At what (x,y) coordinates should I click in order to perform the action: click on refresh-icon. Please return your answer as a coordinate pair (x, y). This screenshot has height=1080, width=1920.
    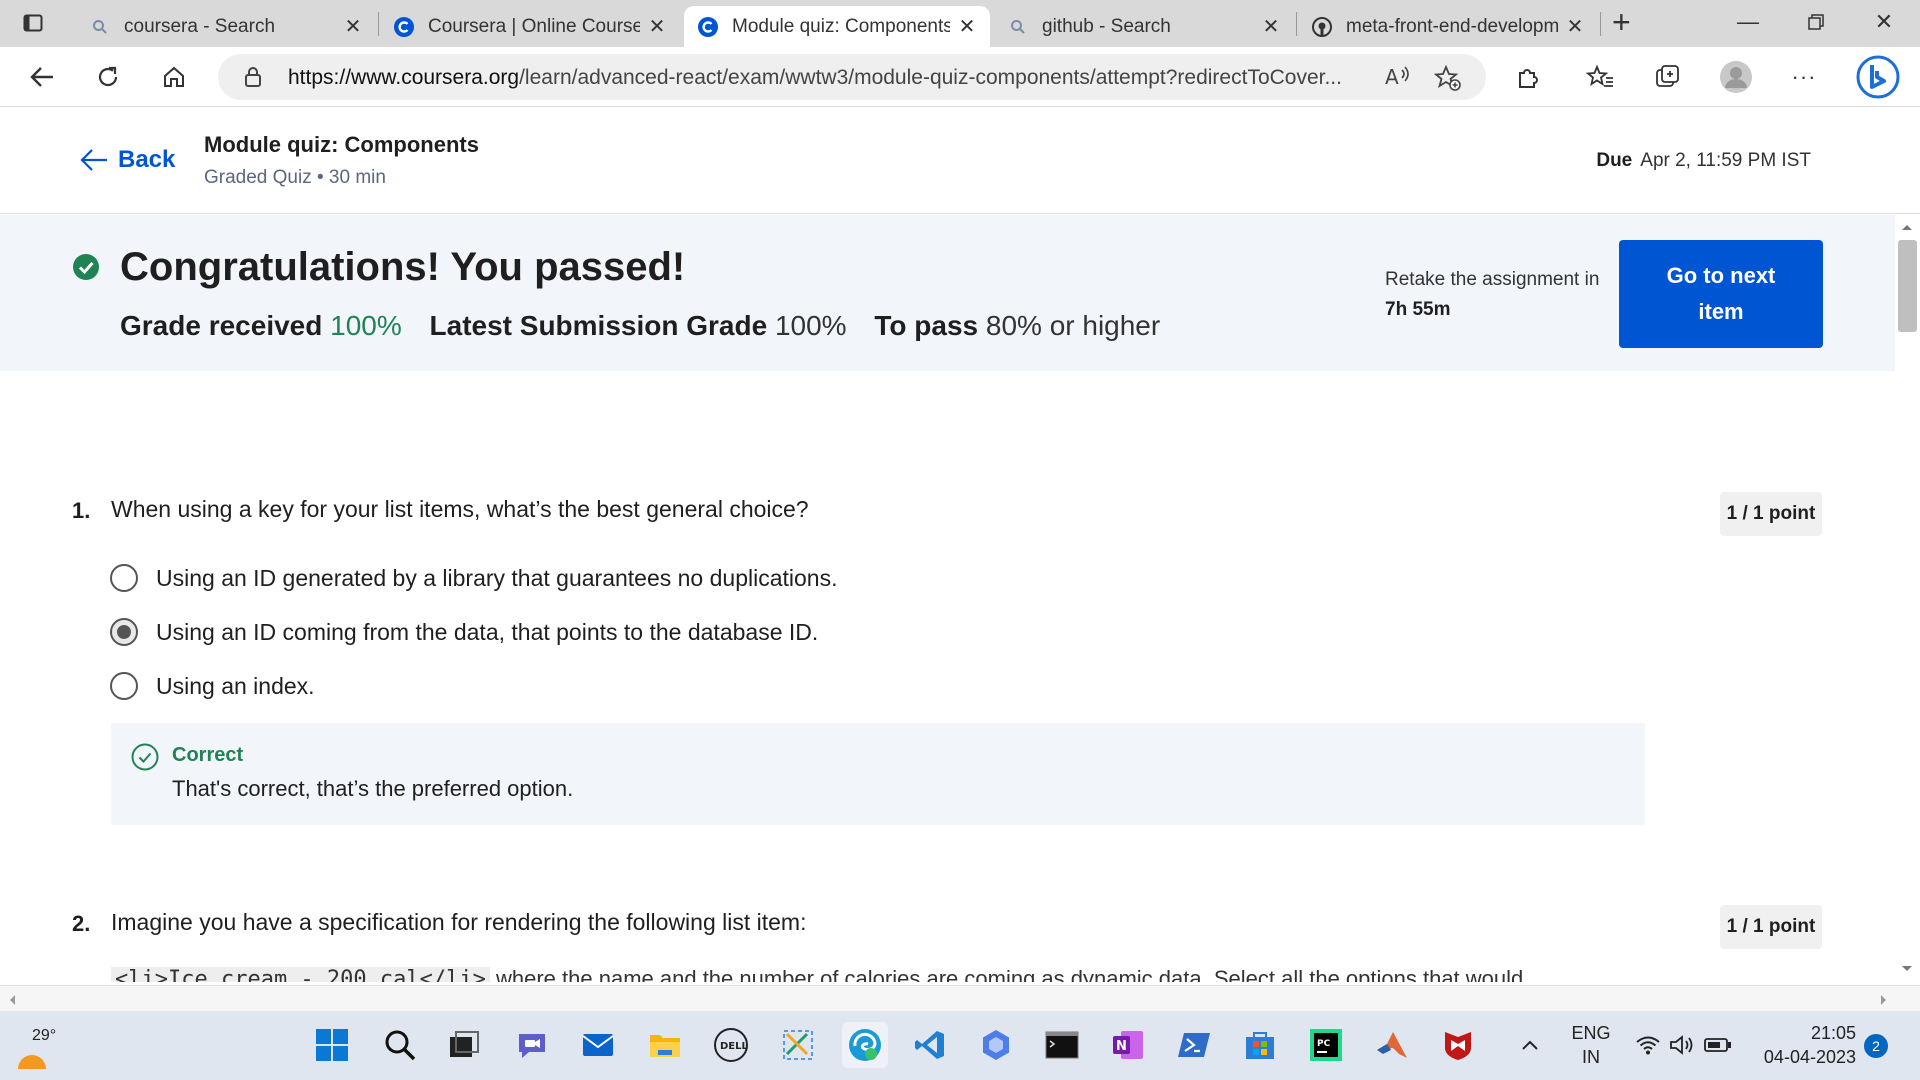
    Looking at the image, I should click on (108, 77).